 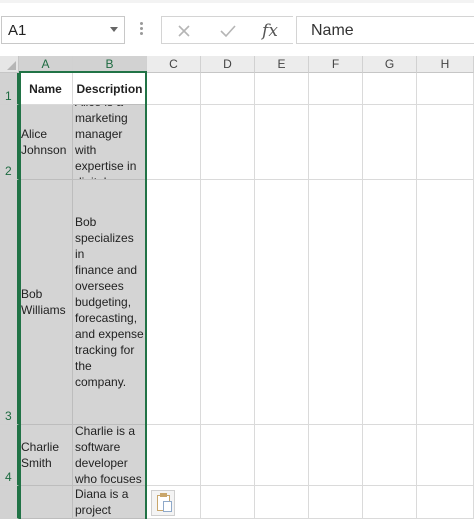 I want to click on cell-h3, so click(x=445, y=302).